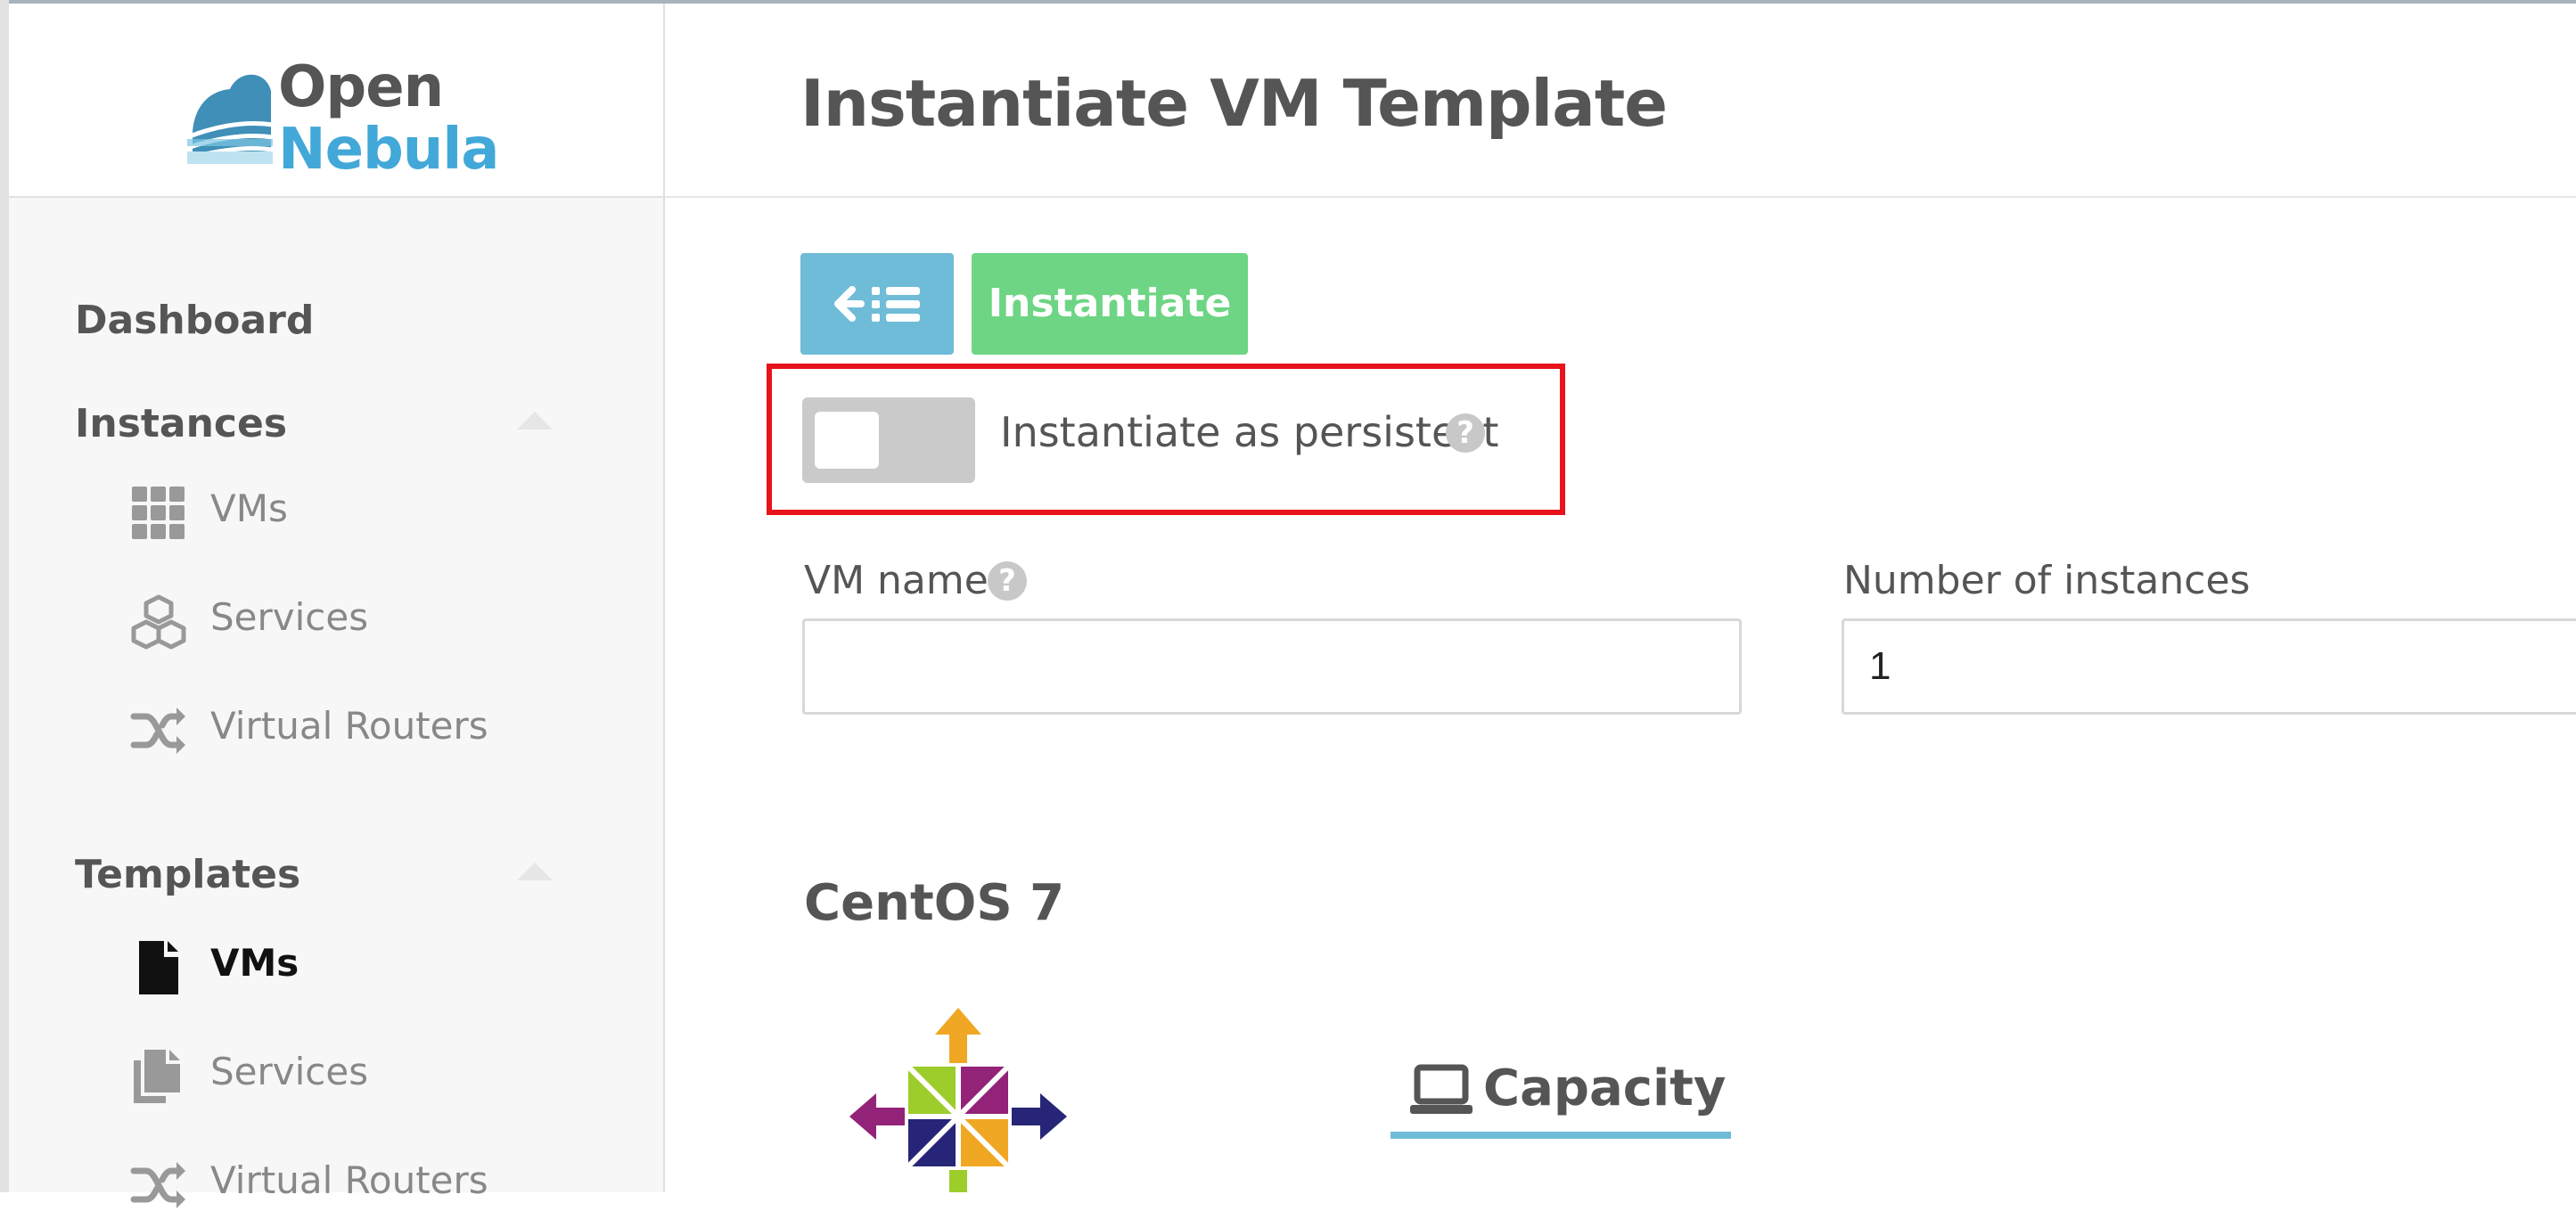 Image resolution: width=2576 pixels, height=1219 pixels. Describe the element at coordinates (1605, 1088) in the screenshot. I see `tab-capacity-label: Capacity` at that location.